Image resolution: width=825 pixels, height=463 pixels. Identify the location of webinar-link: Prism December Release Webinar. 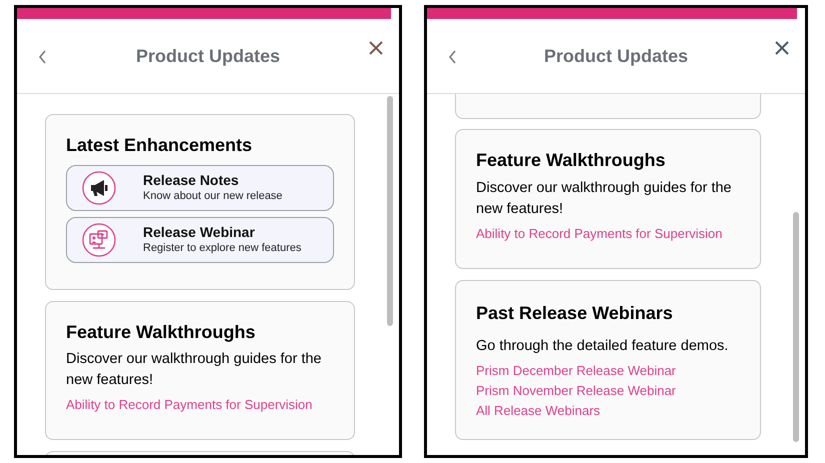
(608, 371).